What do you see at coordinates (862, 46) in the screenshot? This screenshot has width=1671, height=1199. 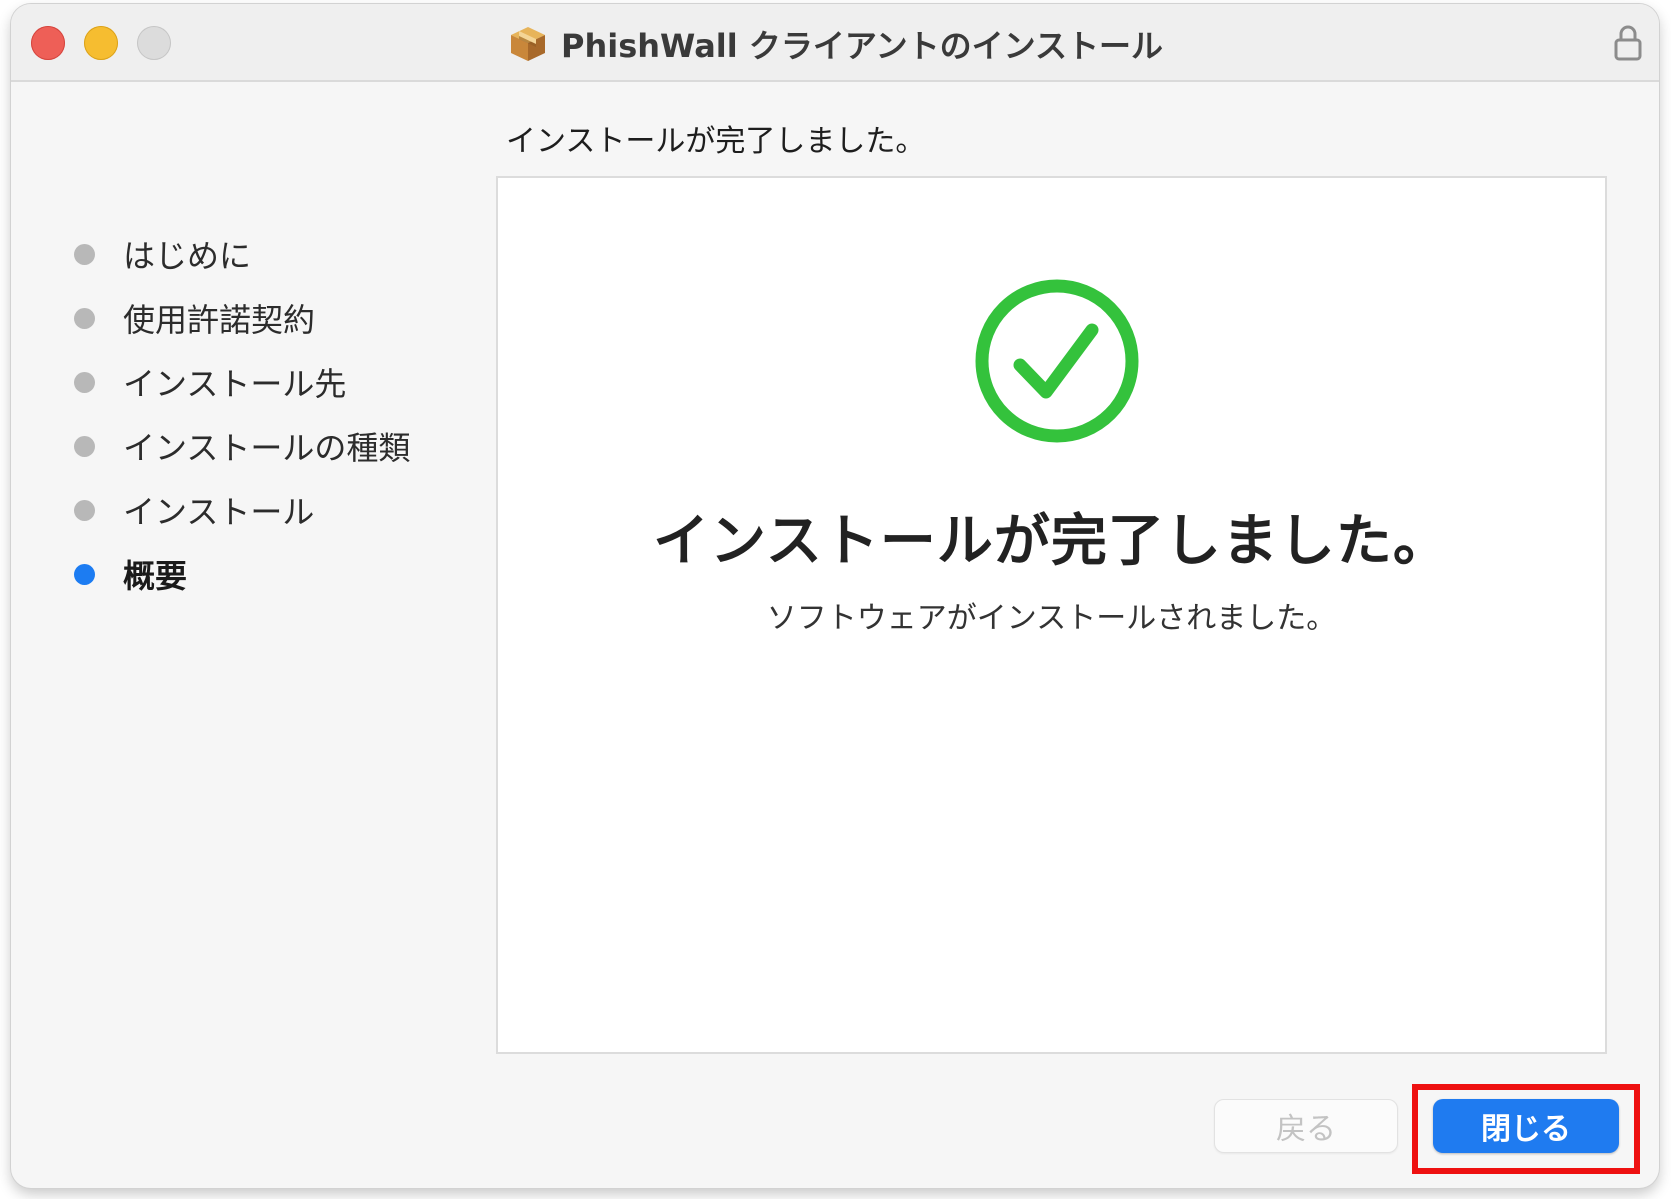 I see `window-title: PhishWall クライアントのインストール` at bounding box center [862, 46].